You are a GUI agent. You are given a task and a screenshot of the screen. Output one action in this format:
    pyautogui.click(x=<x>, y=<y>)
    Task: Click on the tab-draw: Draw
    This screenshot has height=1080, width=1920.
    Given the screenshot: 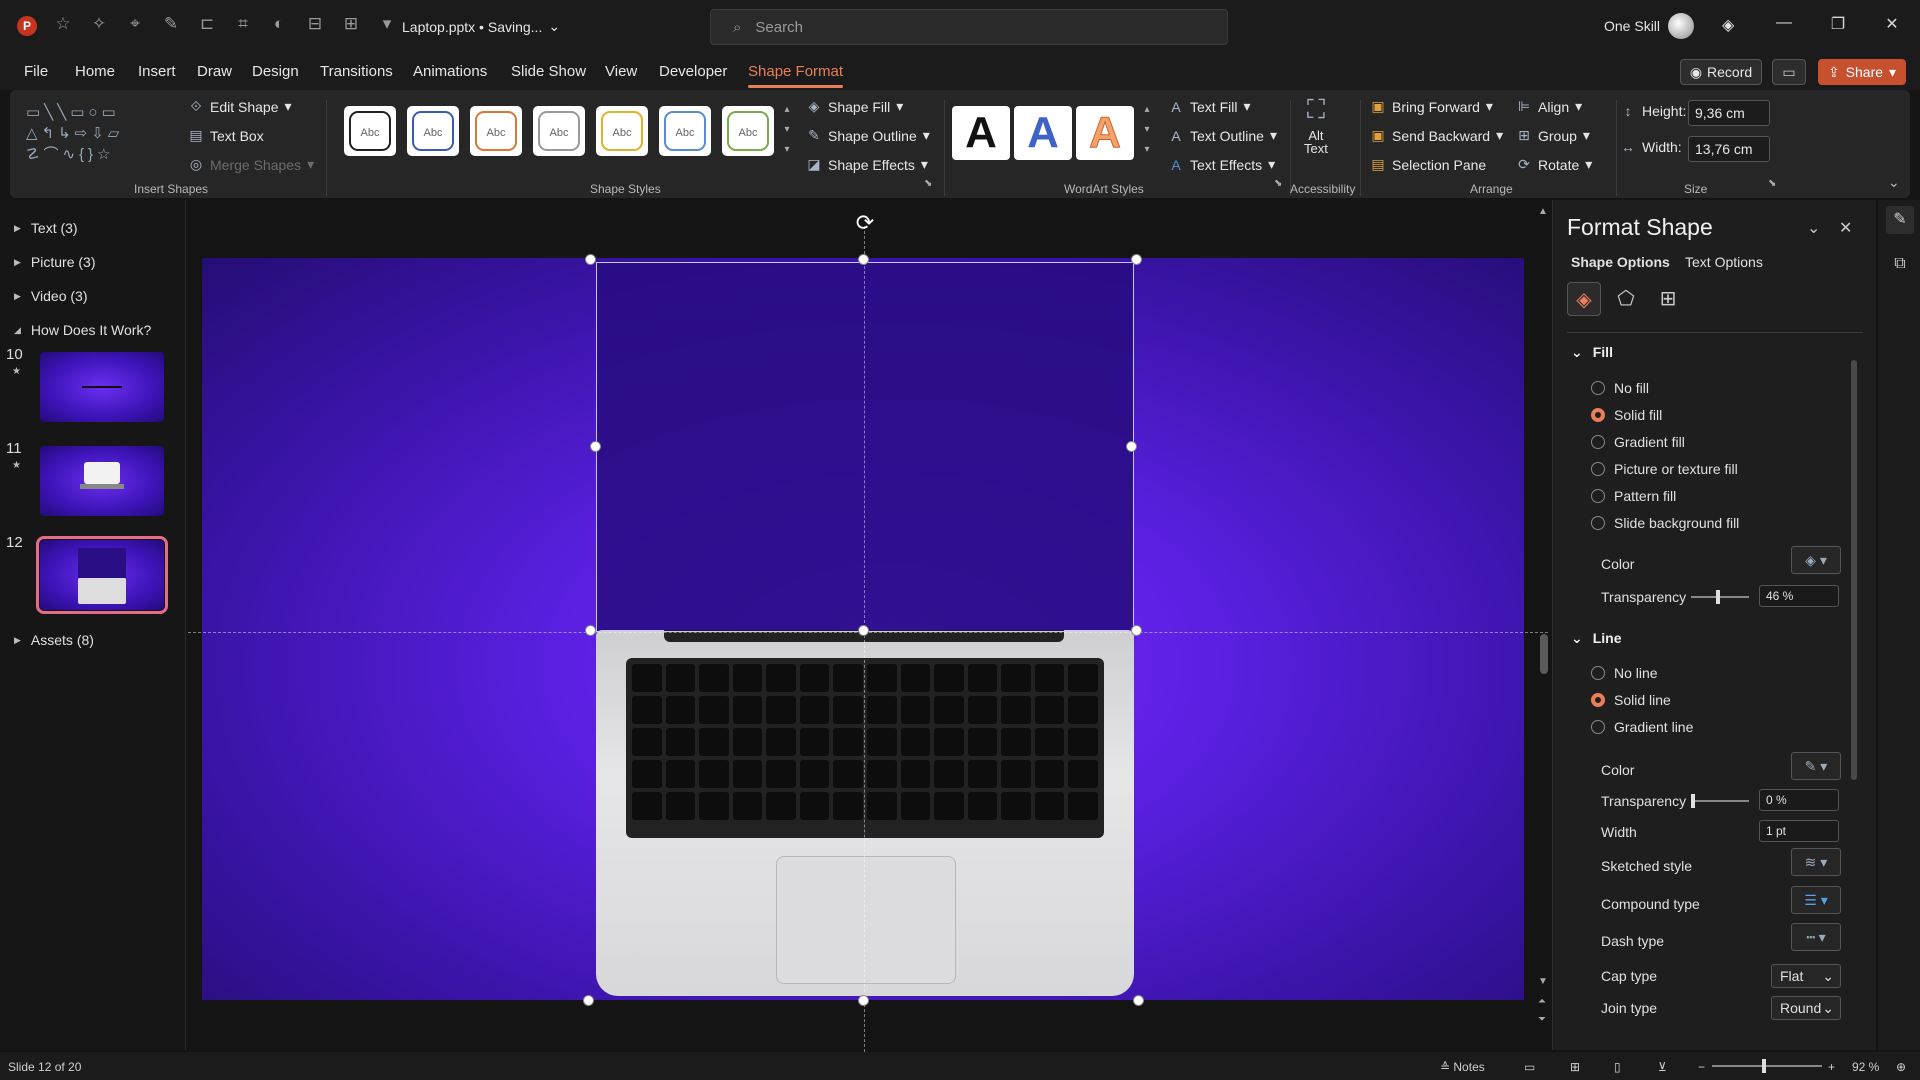 What is the action you would take?
    pyautogui.click(x=214, y=71)
    